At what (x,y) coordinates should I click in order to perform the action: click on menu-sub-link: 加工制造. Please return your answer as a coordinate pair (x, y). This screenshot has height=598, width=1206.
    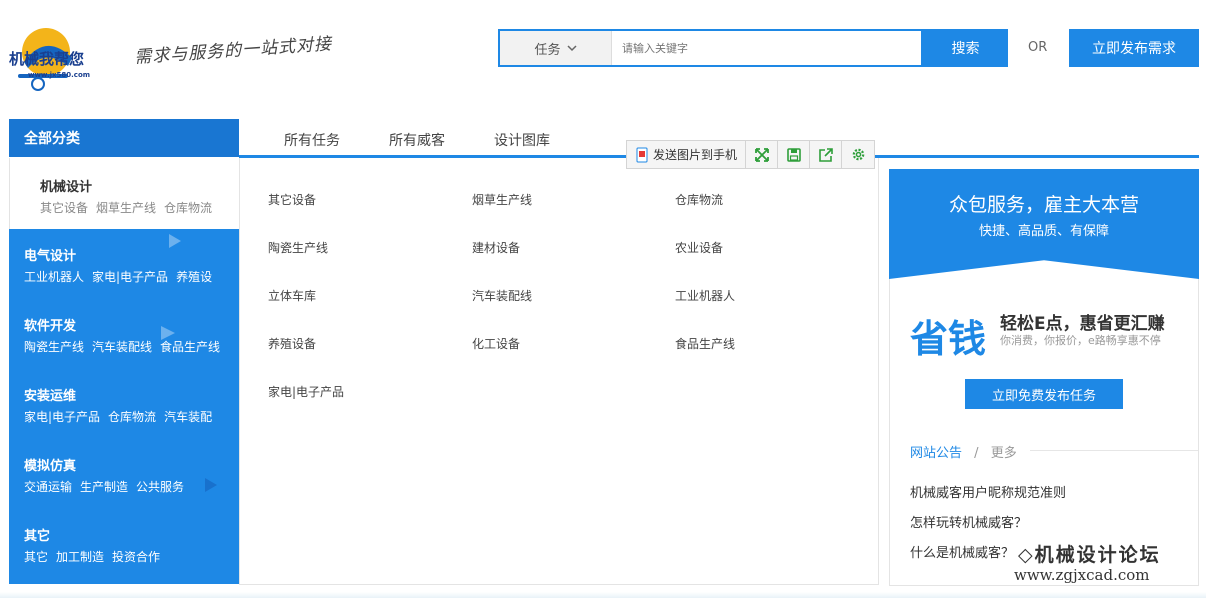
    Looking at the image, I should click on (80, 557).